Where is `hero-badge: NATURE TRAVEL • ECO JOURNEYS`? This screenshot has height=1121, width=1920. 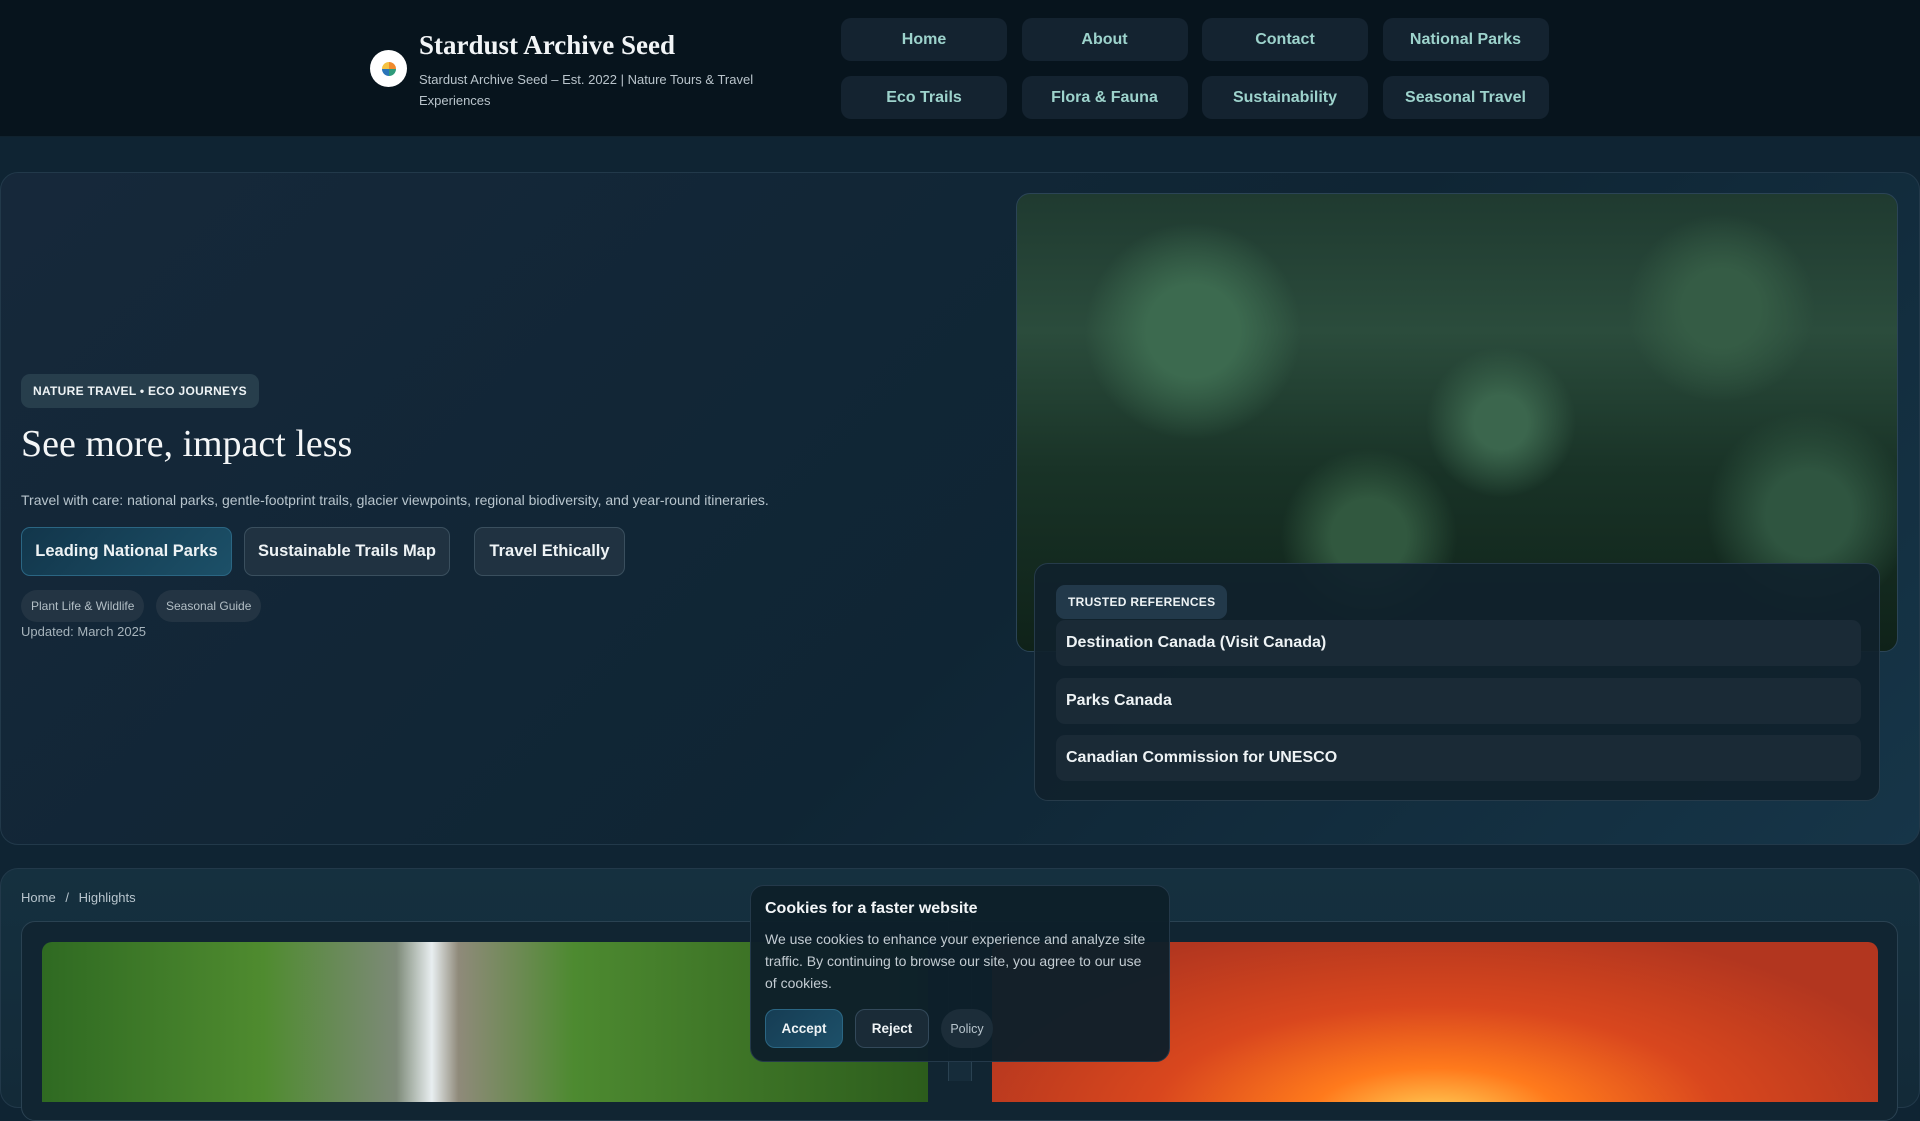
hero-badge: NATURE TRAVEL • ECO JOURNEYS is located at coordinates (140, 391).